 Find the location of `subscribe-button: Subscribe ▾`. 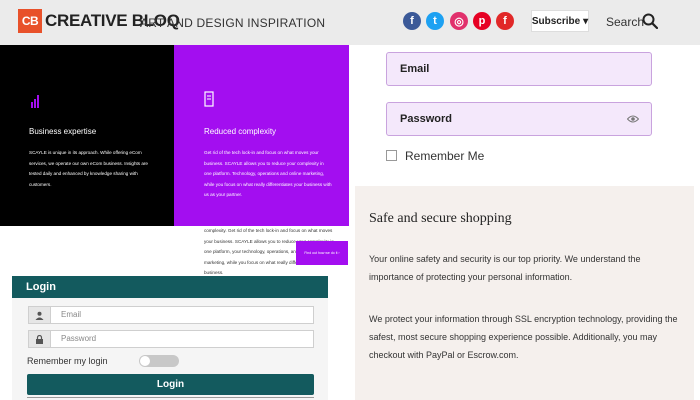

subscribe-button: Subscribe ▾ is located at coordinates (560, 21).